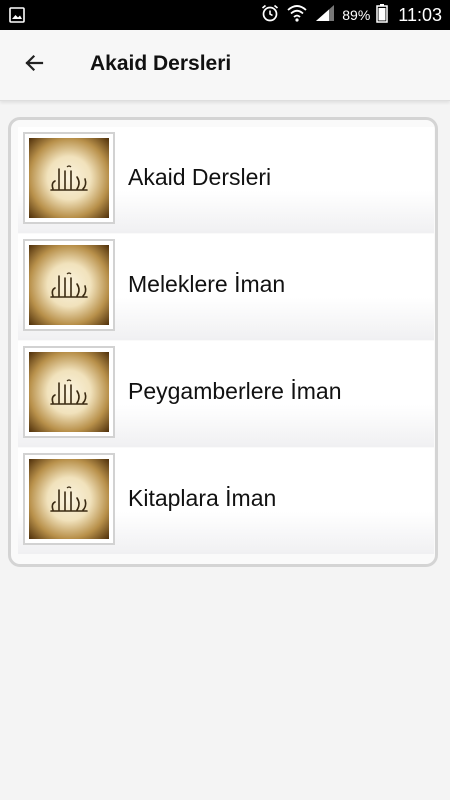 The image size is (450, 800). Describe the element at coordinates (207, 284) in the screenshot. I see `list-item-label: Meleklere İman` at that location.